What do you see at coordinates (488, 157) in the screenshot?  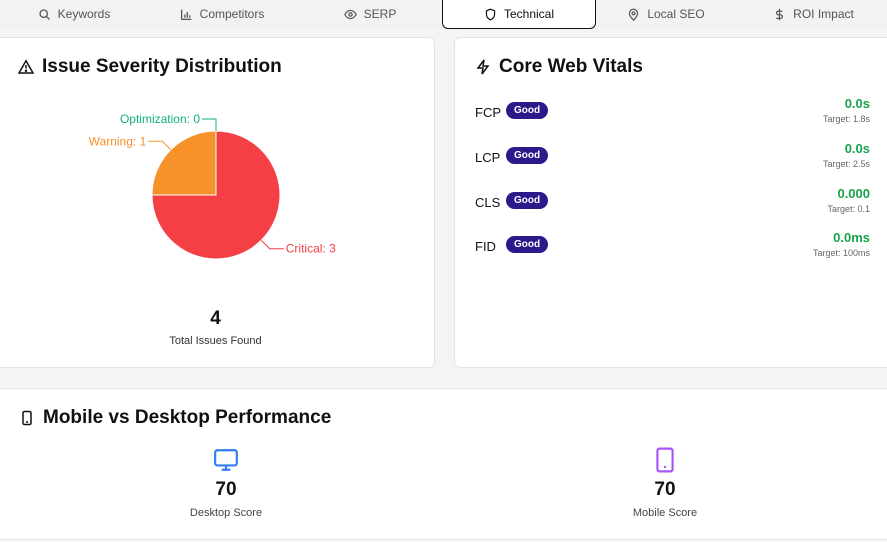 I see `metric-name: LCP` at bounding box center [488, 157].